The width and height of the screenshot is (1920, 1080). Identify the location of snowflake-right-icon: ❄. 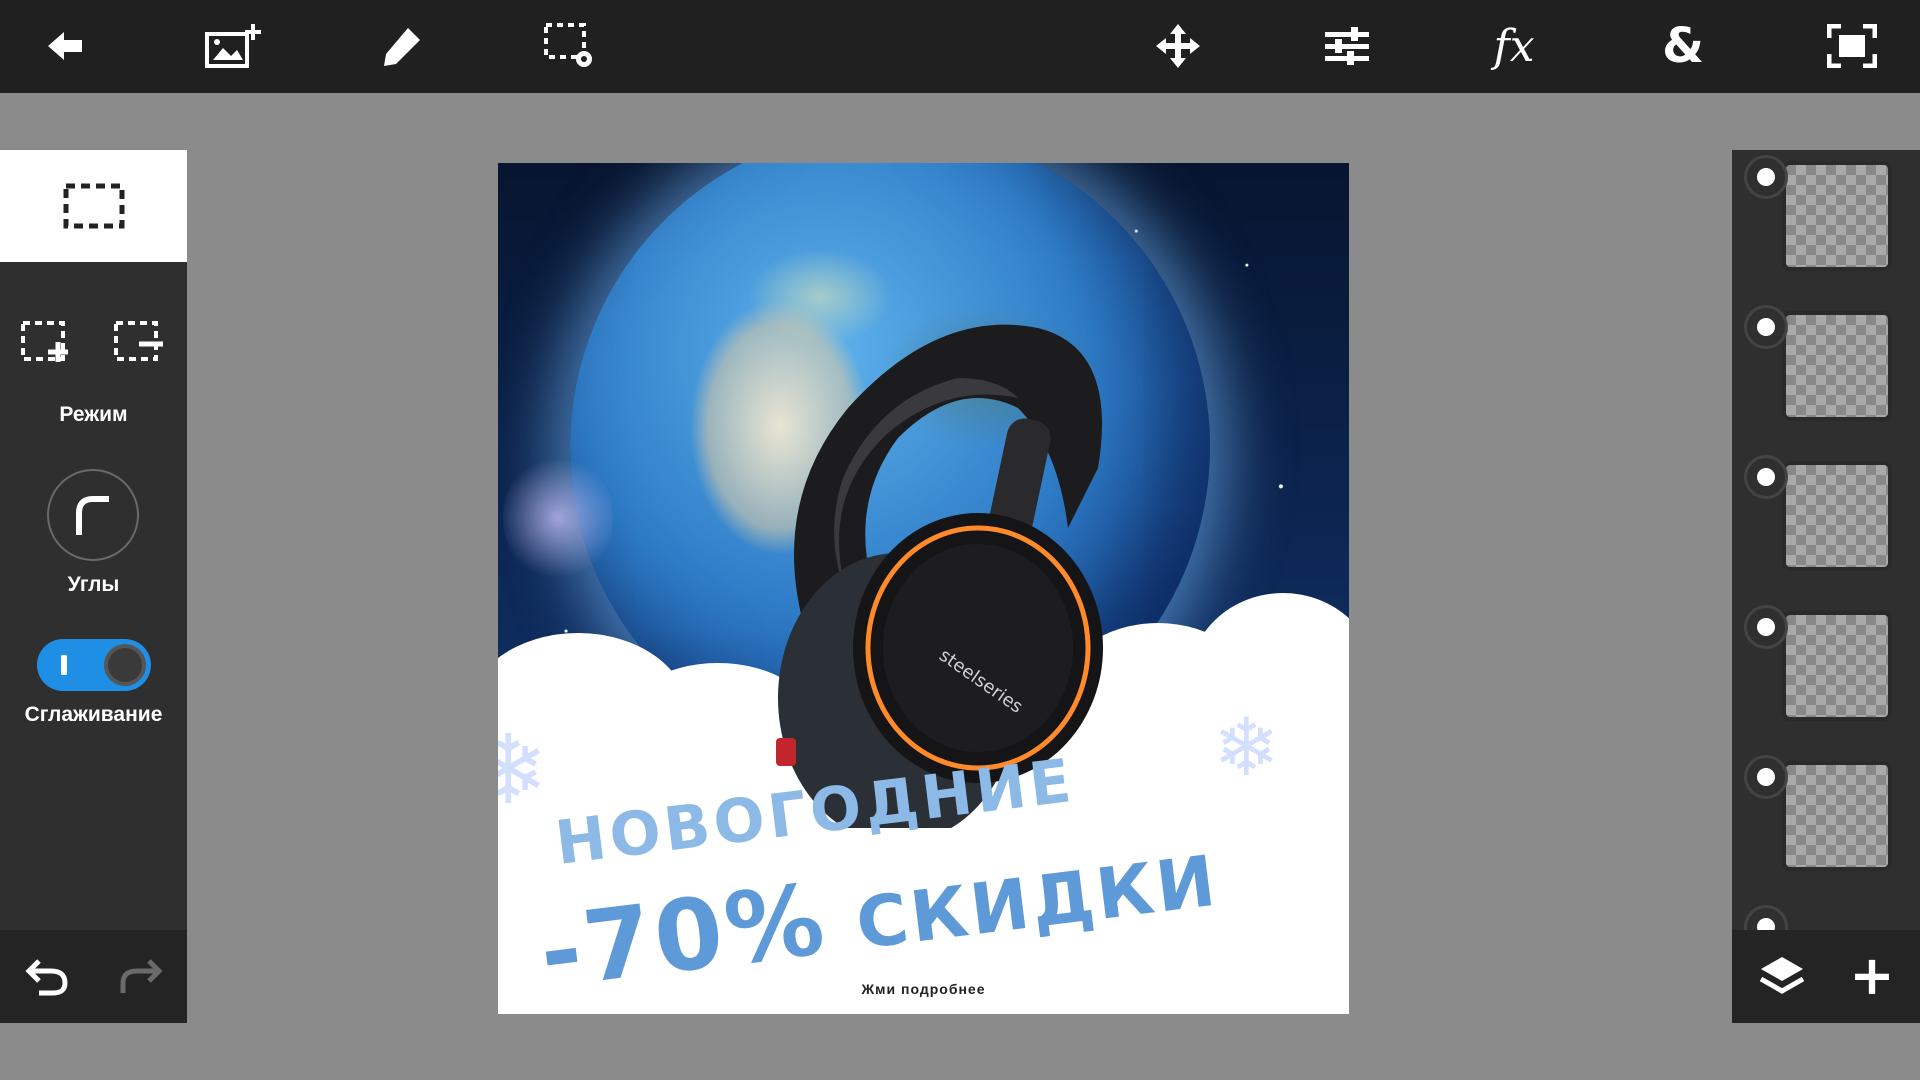
(1247, 747).